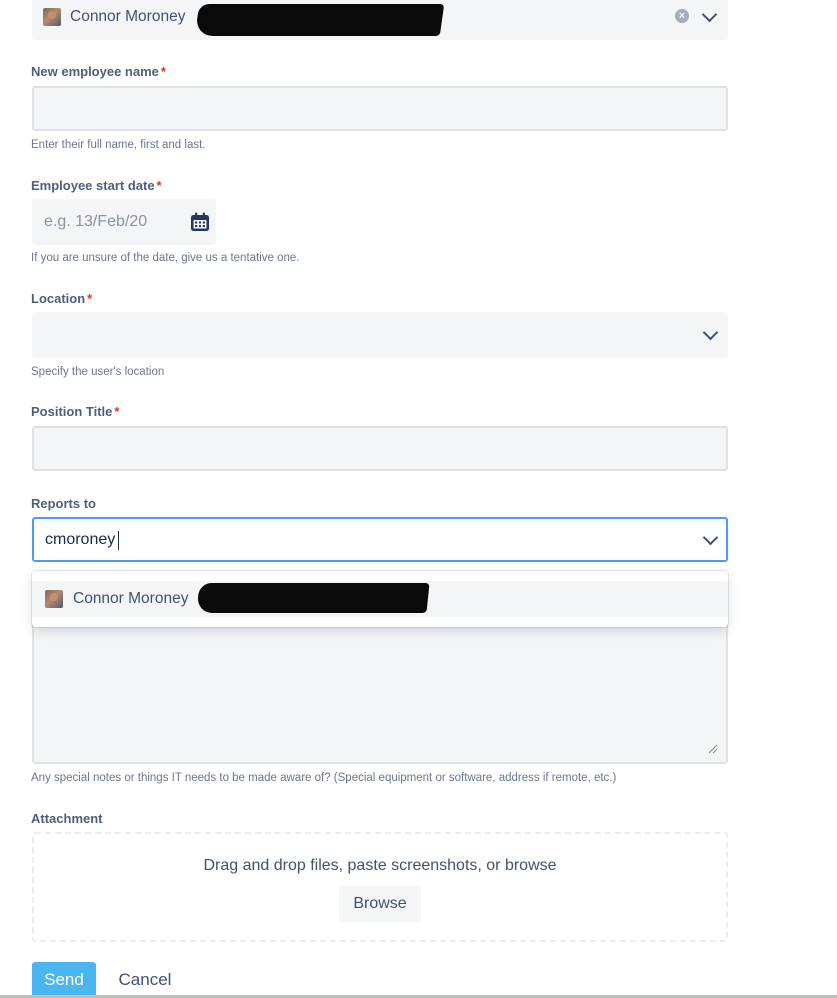 This screenshot has width=837, height=998. Describe the element at coordinates (75, 411) in the screenshot. I see `position-title-label: Position Title *` at that location.